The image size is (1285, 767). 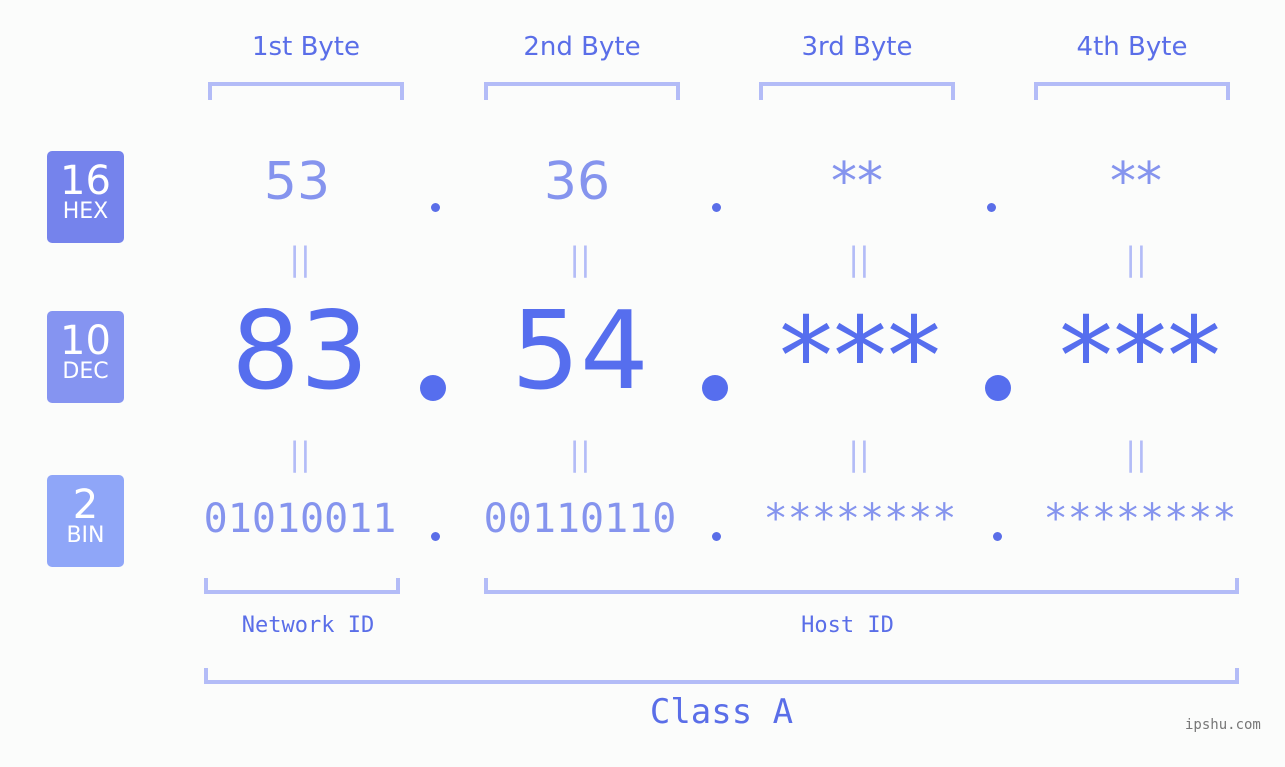 I want to click on byte-header-1: 1st Byte, so click(x=306, y=47).